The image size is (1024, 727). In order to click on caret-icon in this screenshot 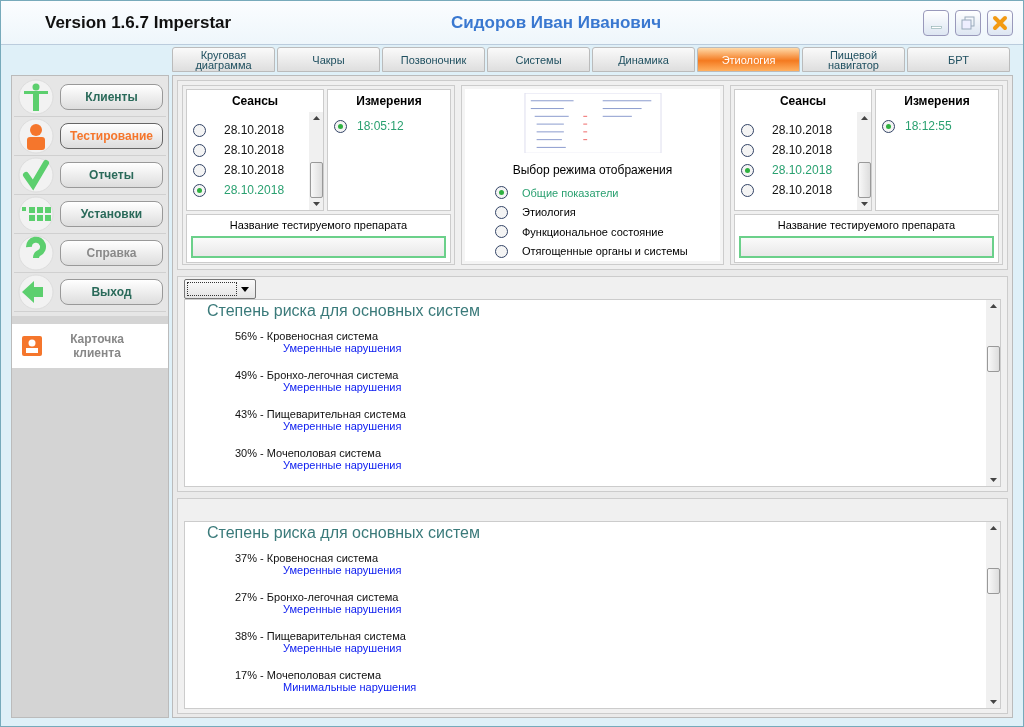, I will do `click(245, 289)`.